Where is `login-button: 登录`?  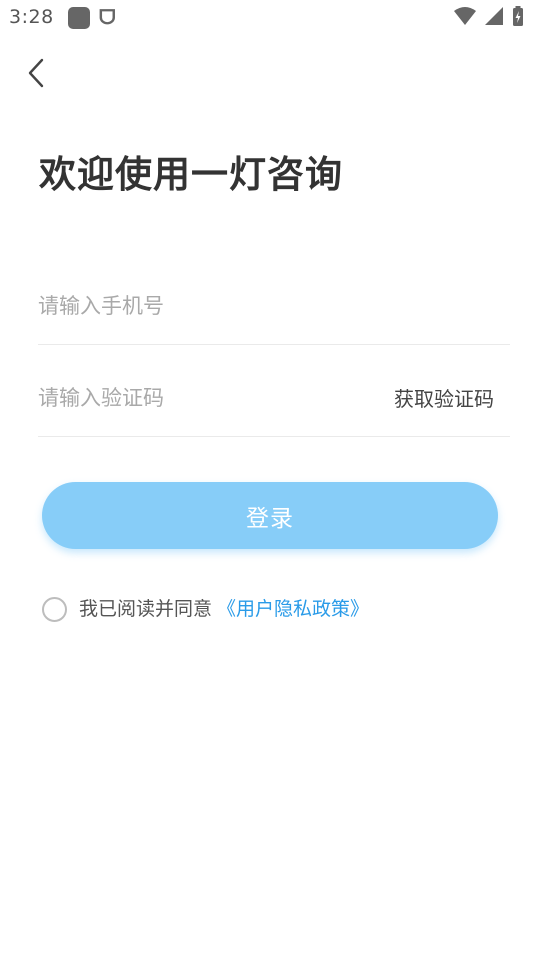
login-button: 登录 is located at coordinates (270, 515).